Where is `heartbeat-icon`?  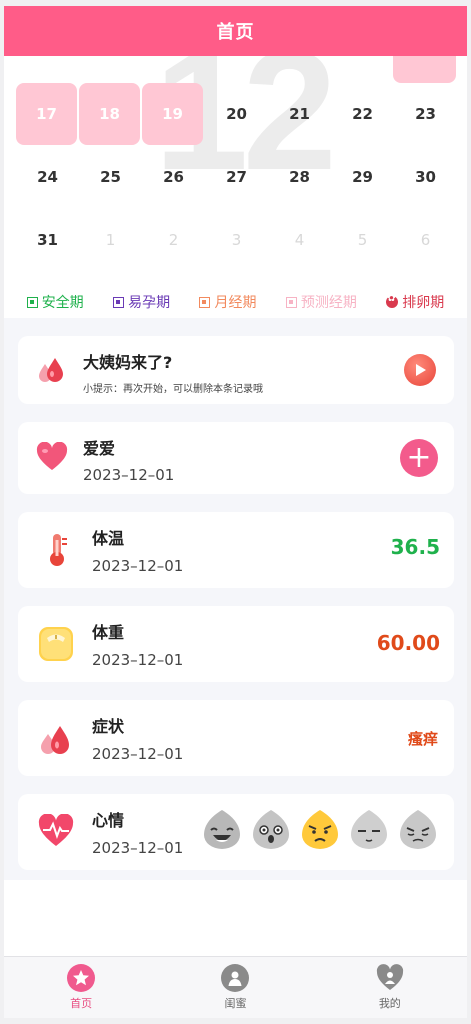 heartbeat-icon is located at coordinates (56, 831).